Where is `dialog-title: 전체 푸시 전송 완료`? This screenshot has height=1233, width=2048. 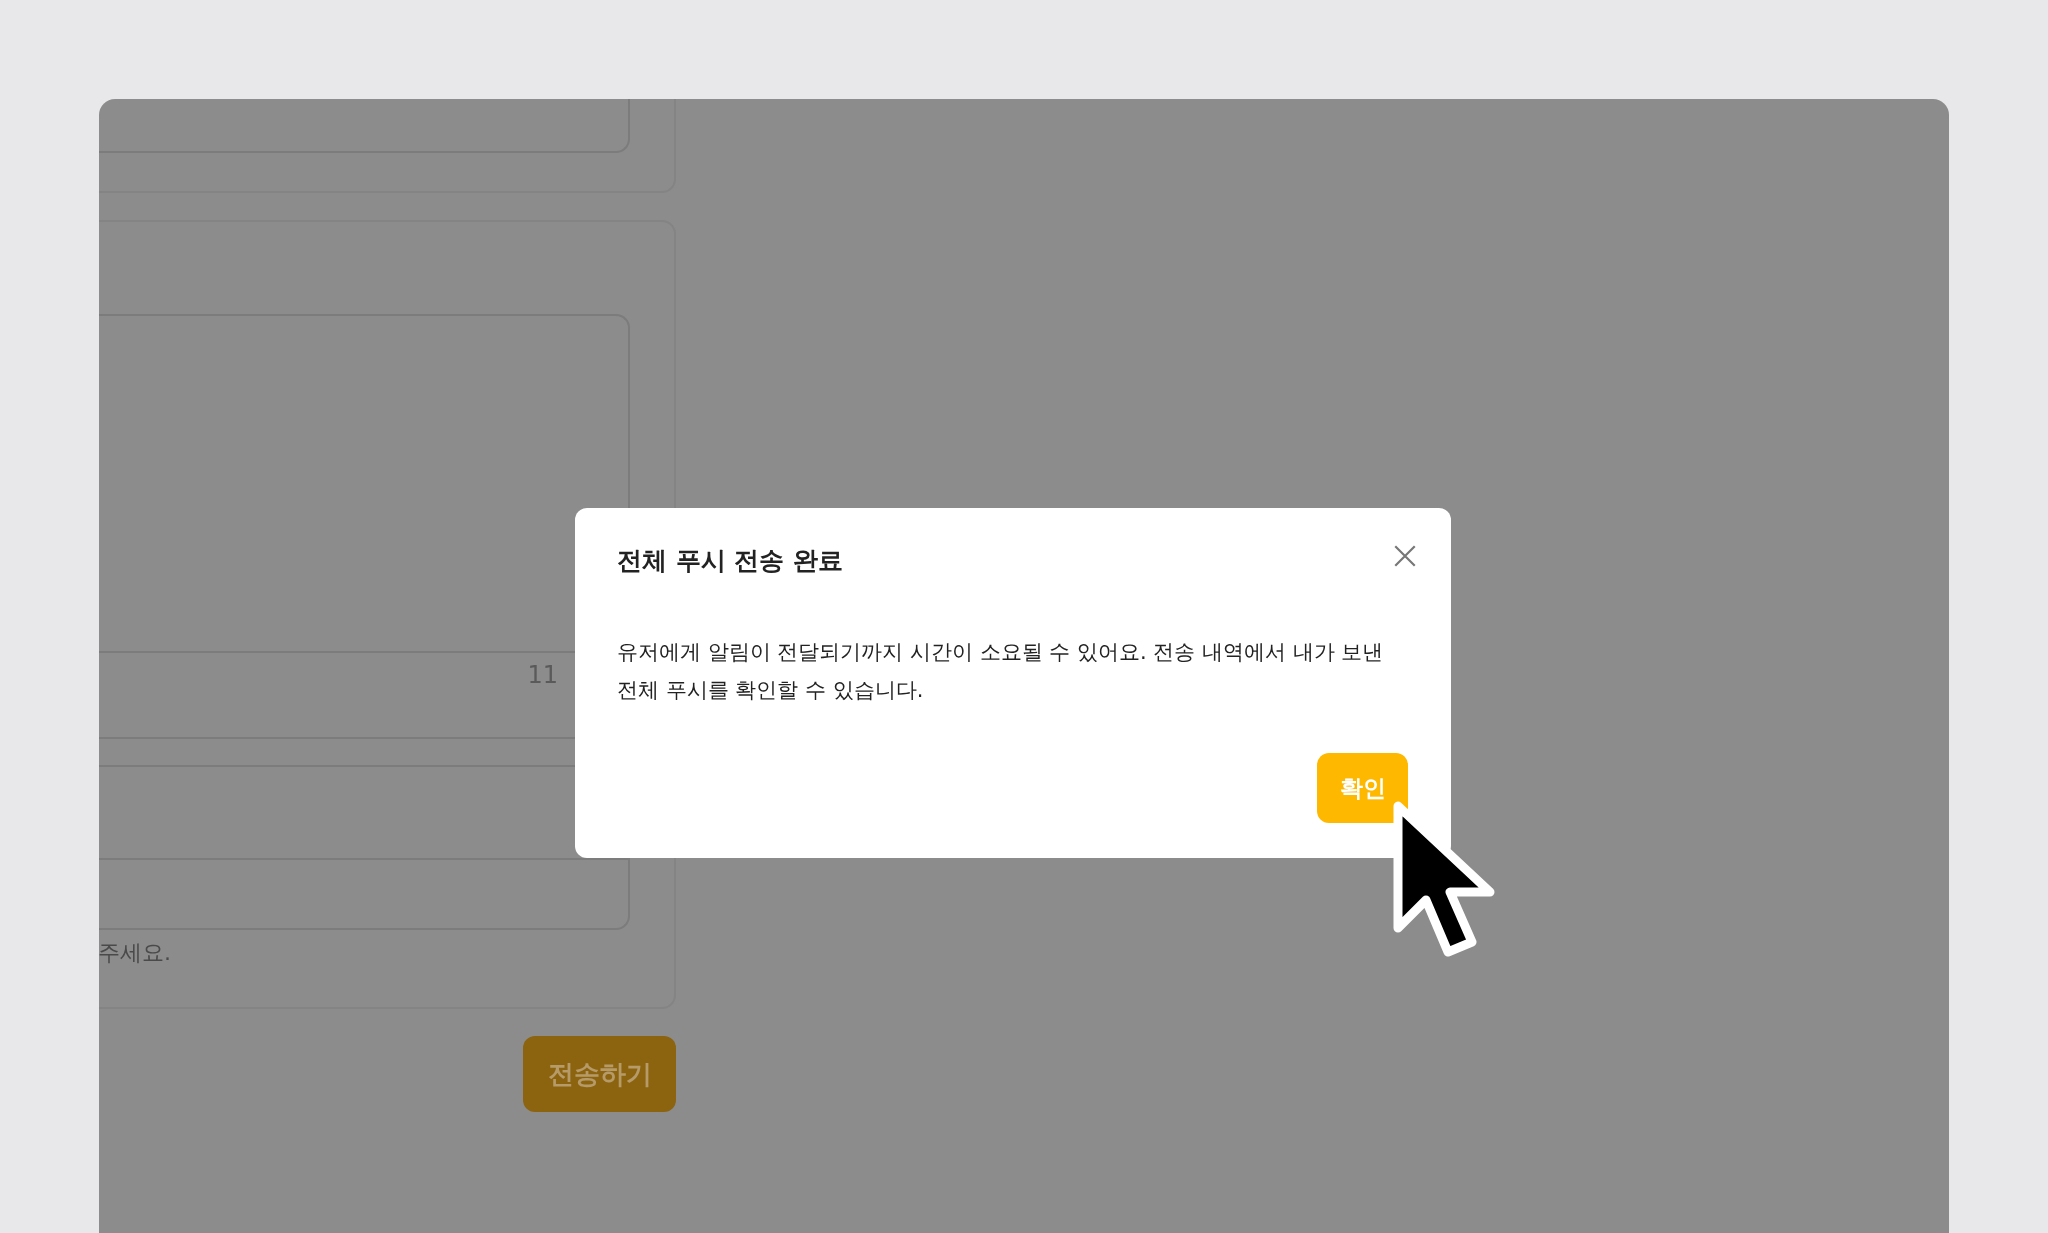 dialog-title: 전체 푸시 전송 완료 is located at coordinates (730, 561).